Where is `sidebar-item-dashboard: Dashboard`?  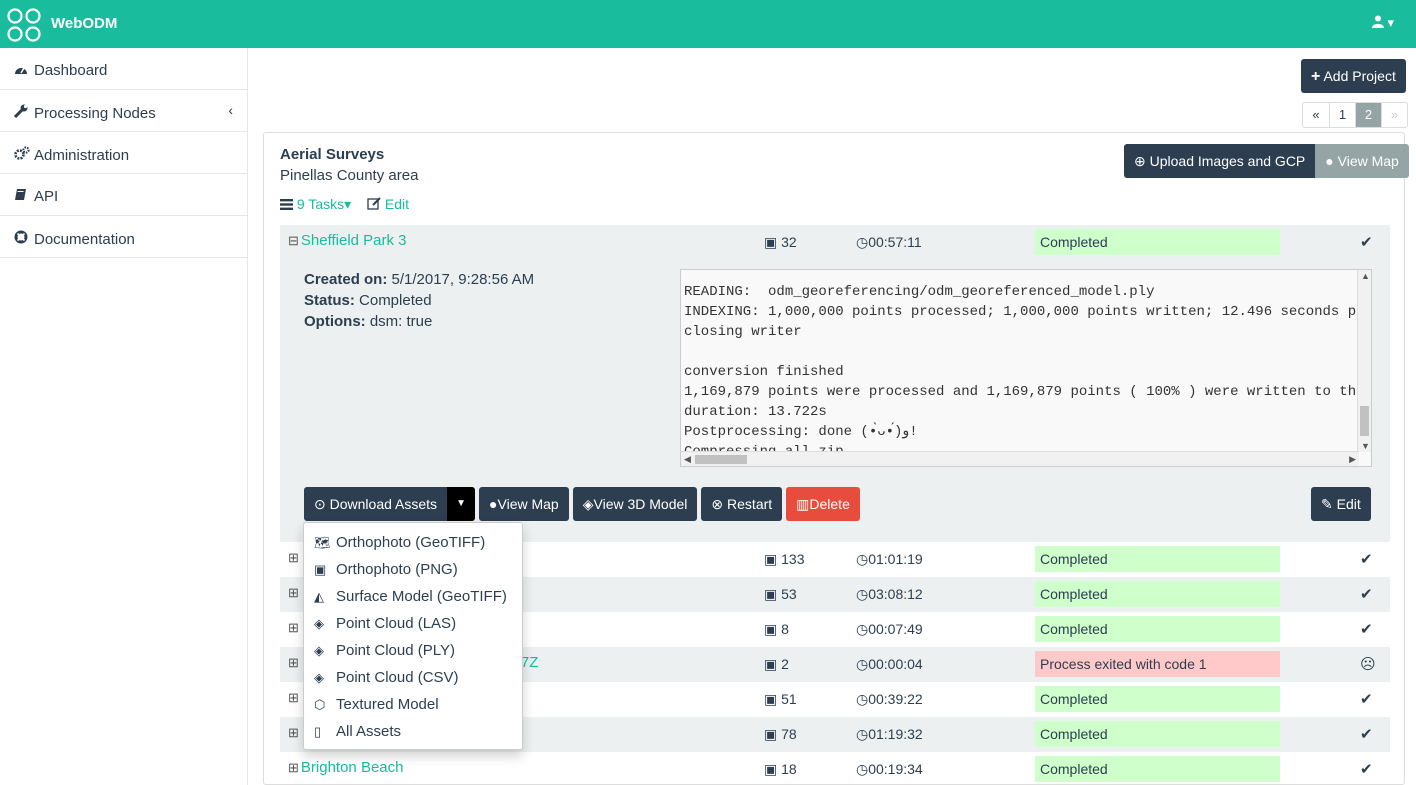 sidebar-item-dashboard: Dashboard is located at coordinates (123, 69).